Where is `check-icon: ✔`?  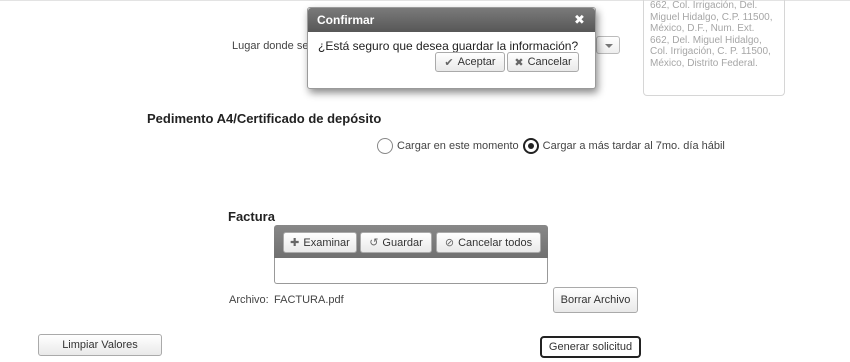
check-icon: ✔ is located at coordinates (449, 62).